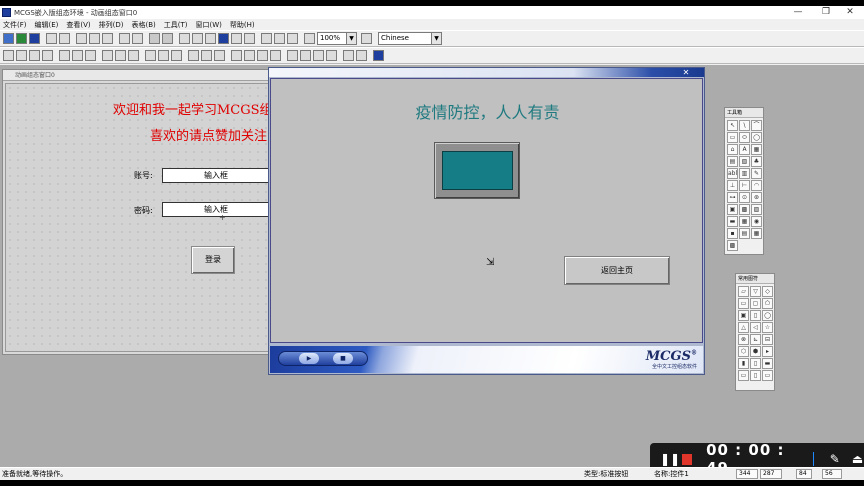 The width and height of the screenshot is (864, 486). Describe the element at coordinates (410, 38) in the screenshot. I see `language-select: Chinese ▼` at that location.